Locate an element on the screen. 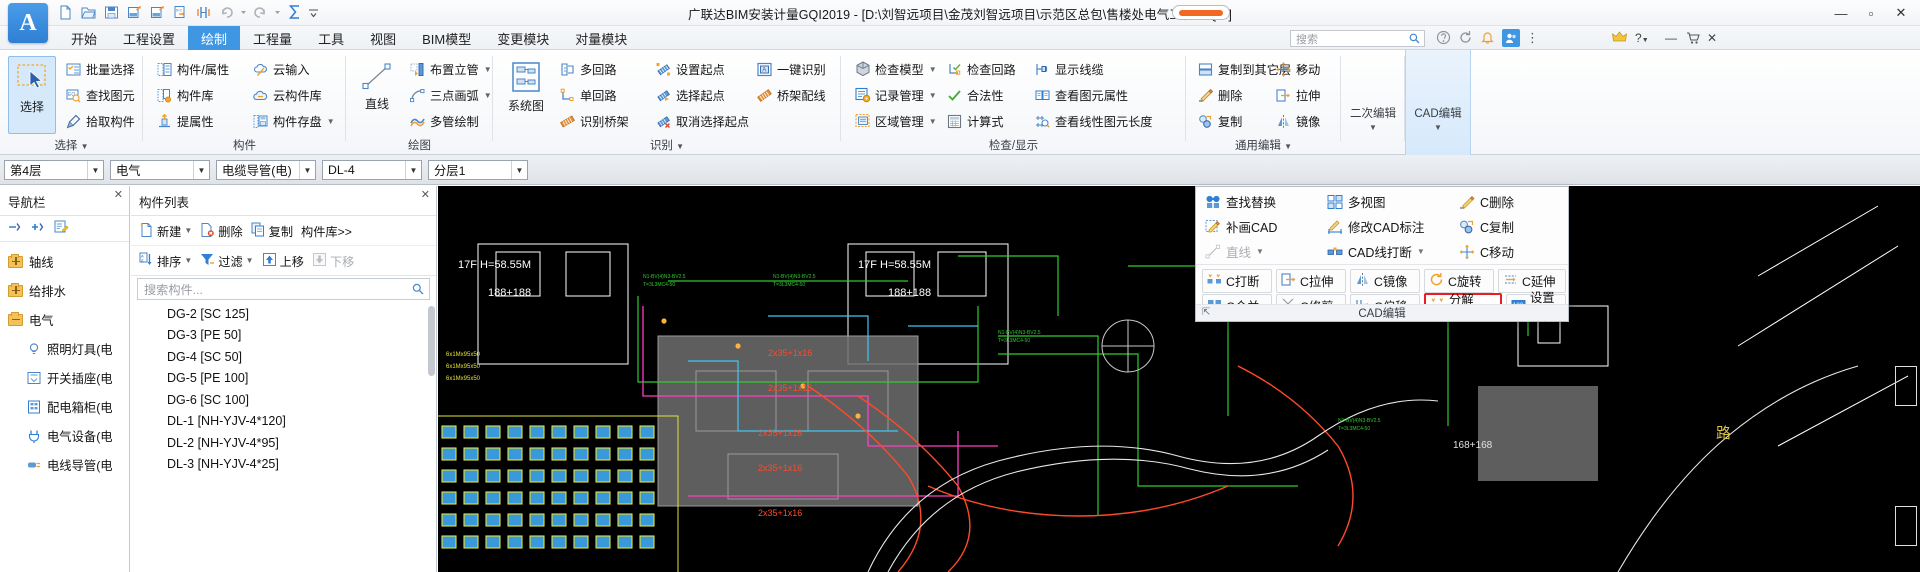  component-list-scrollbar is located at coordinates (431, 341).